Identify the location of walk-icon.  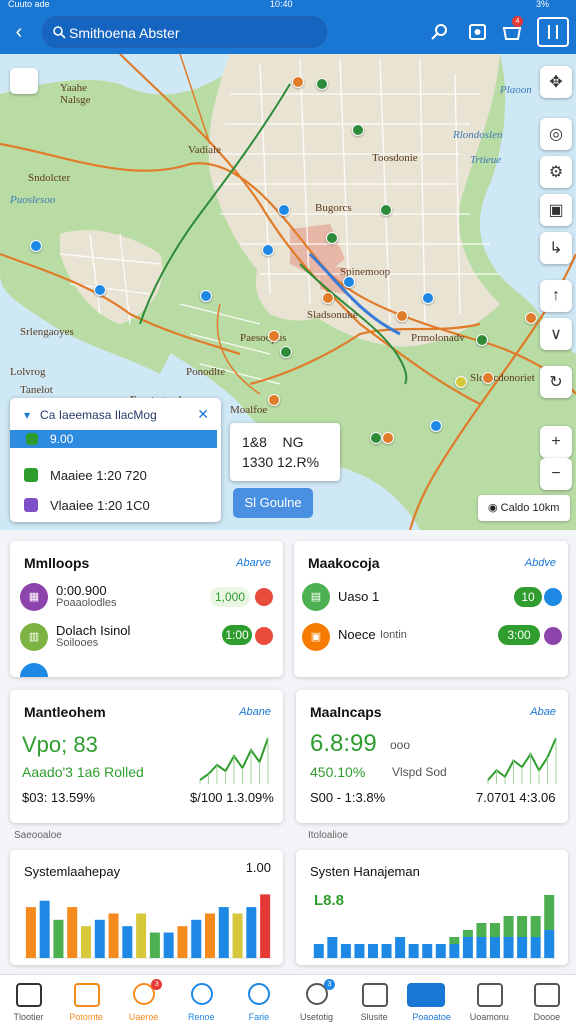
(32, 439).